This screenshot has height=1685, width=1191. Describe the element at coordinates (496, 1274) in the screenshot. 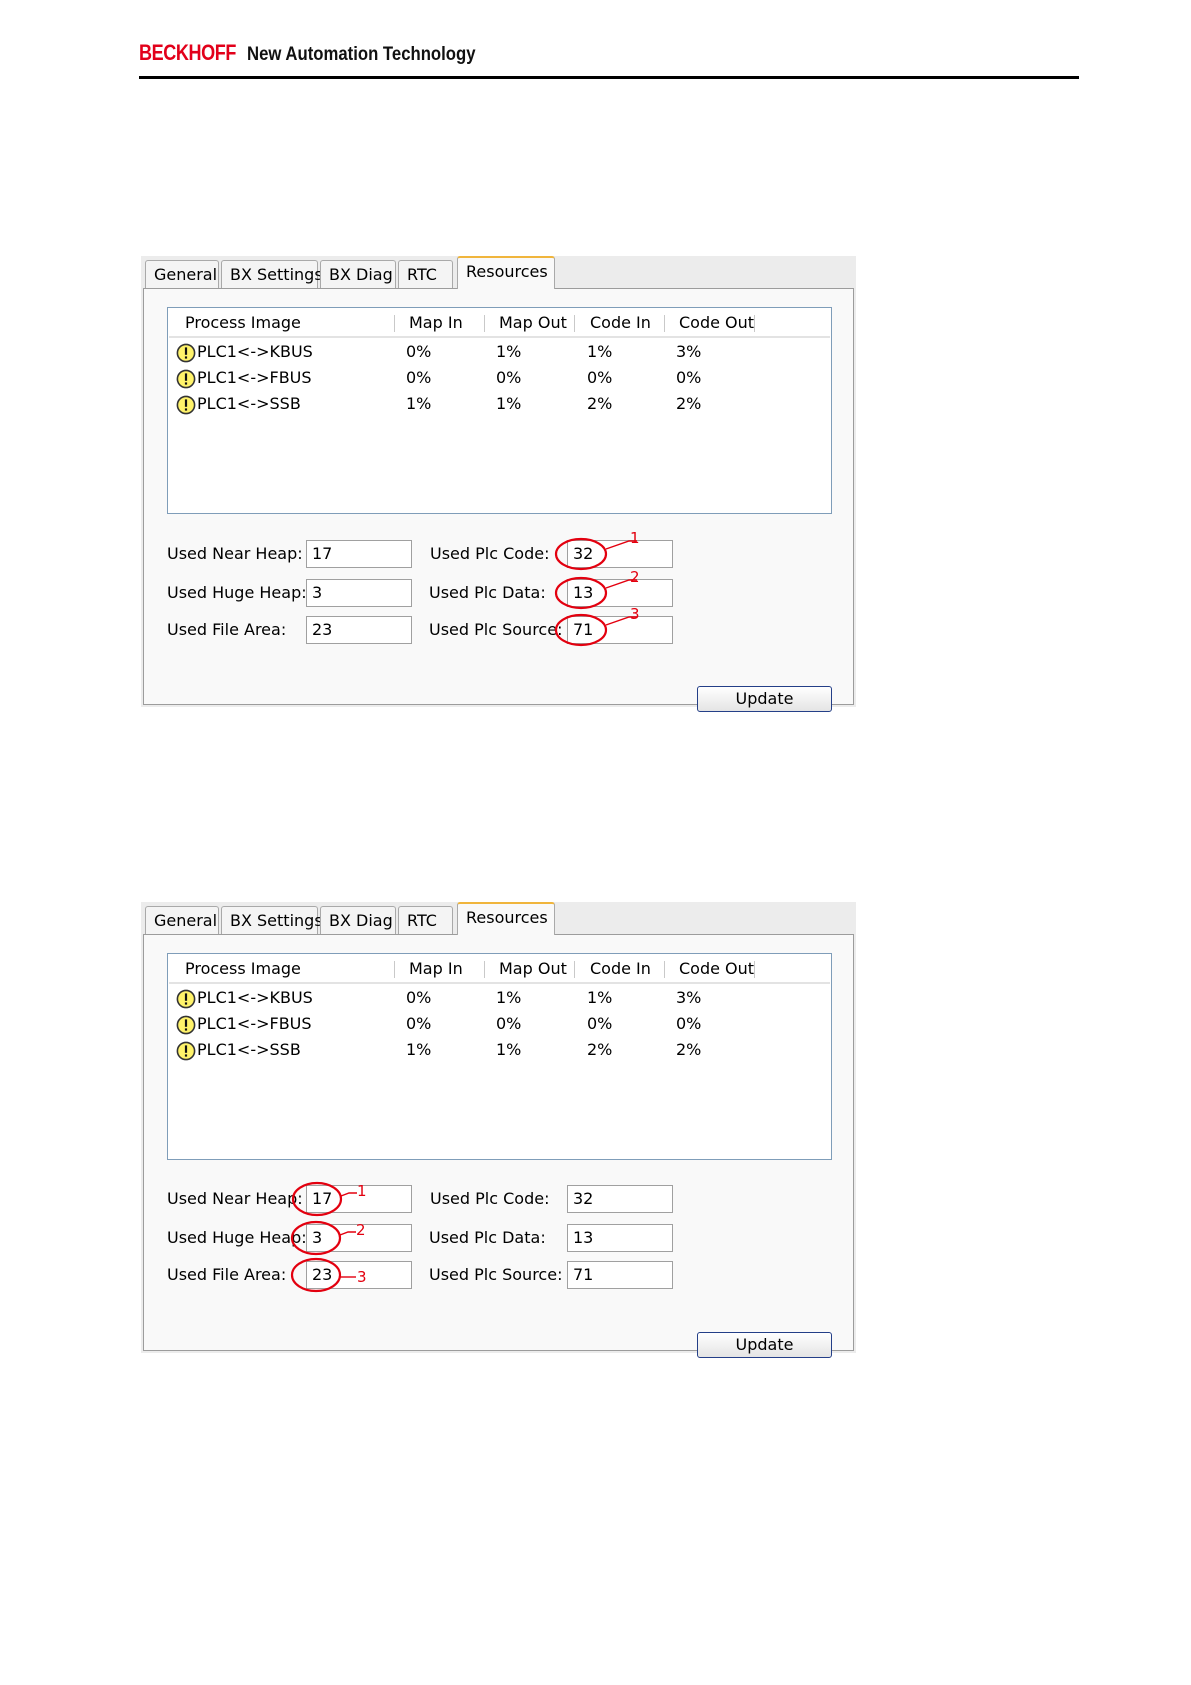

I see `plc-source-label: Used Plc Source:` at that location.